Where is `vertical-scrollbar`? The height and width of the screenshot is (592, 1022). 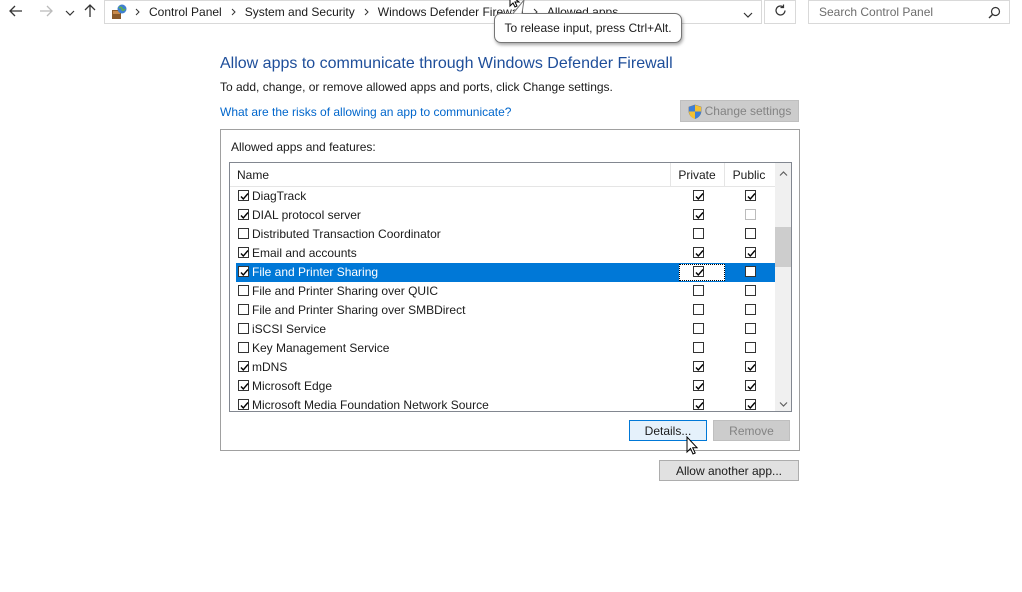
vertical-scrollbar is located at coordinates (783, 287).